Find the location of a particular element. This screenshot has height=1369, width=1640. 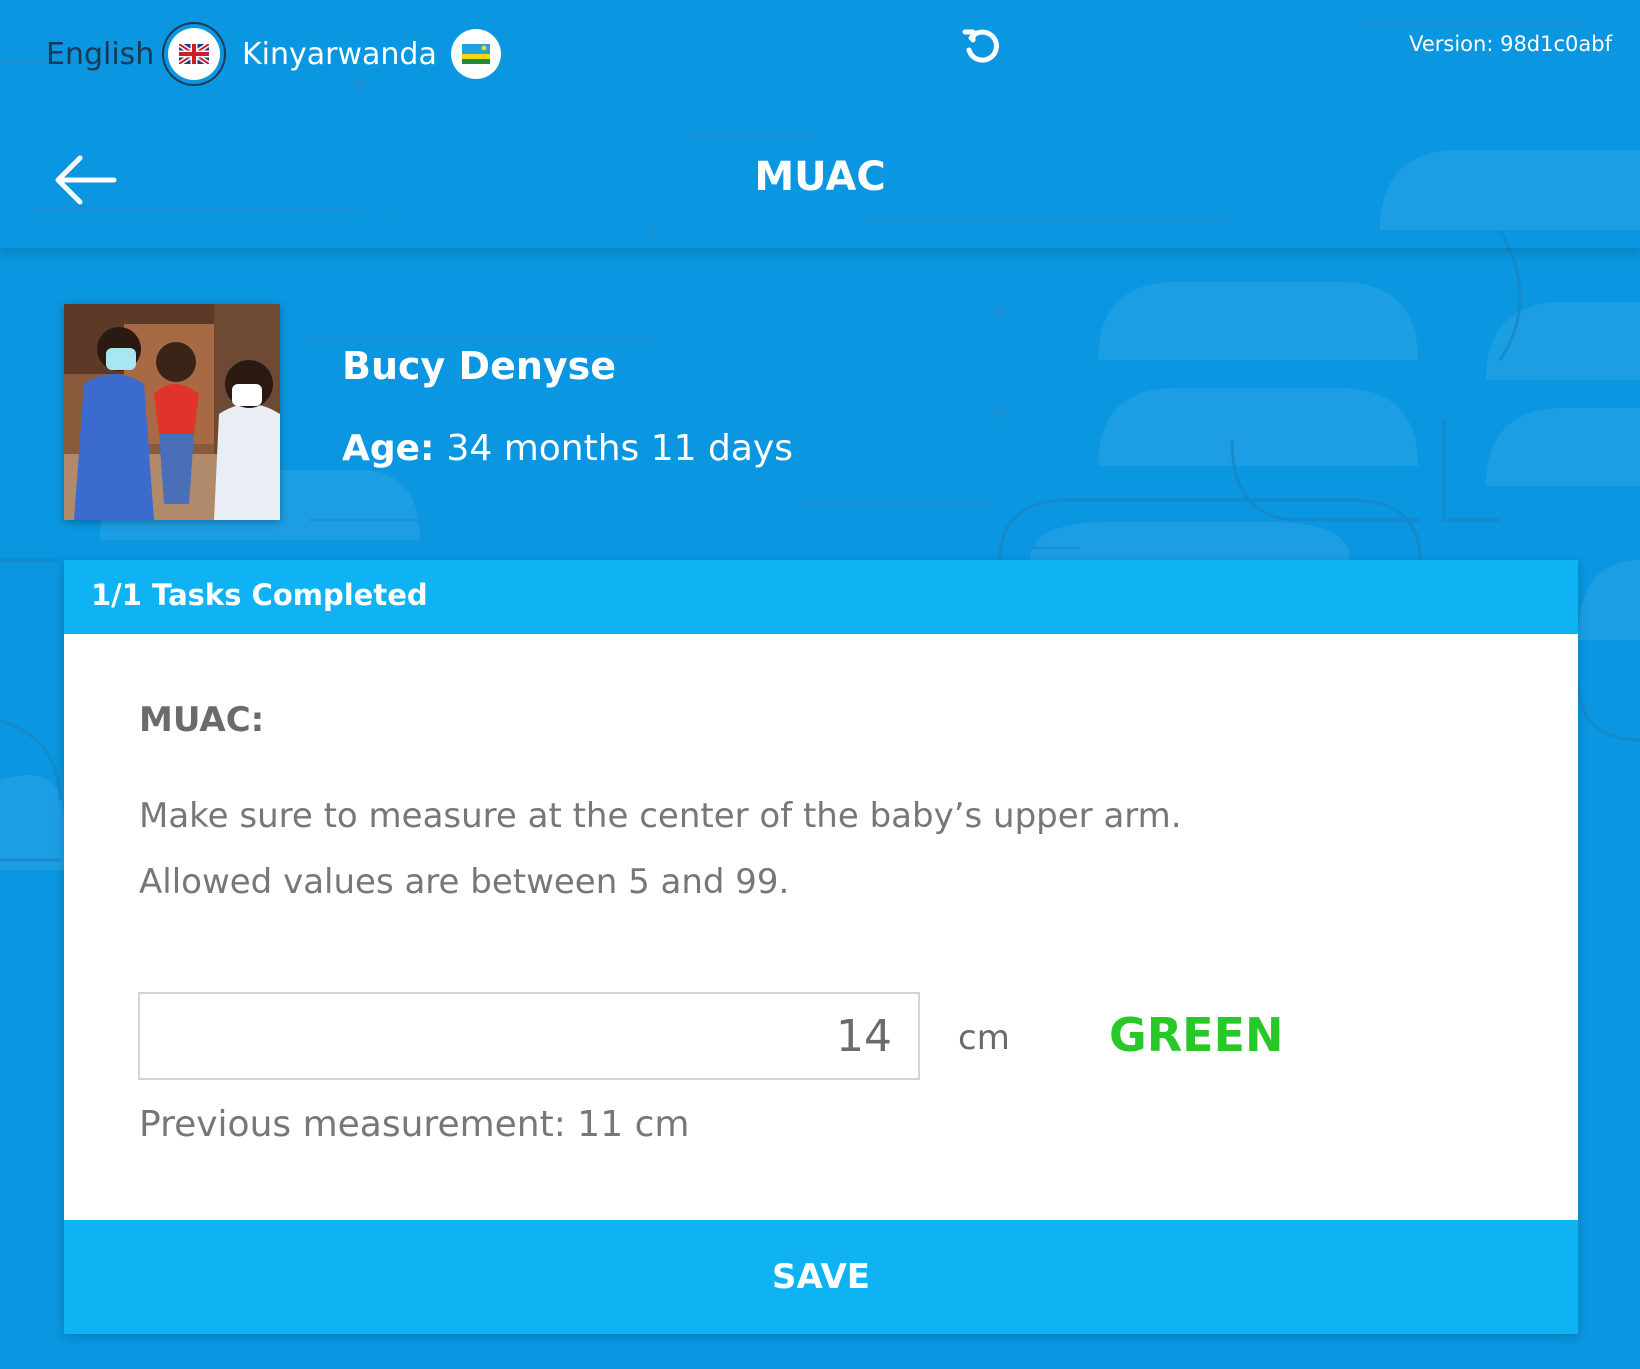

muac-zone-indicator: GREEN is located at coordinates (1196, 1035).